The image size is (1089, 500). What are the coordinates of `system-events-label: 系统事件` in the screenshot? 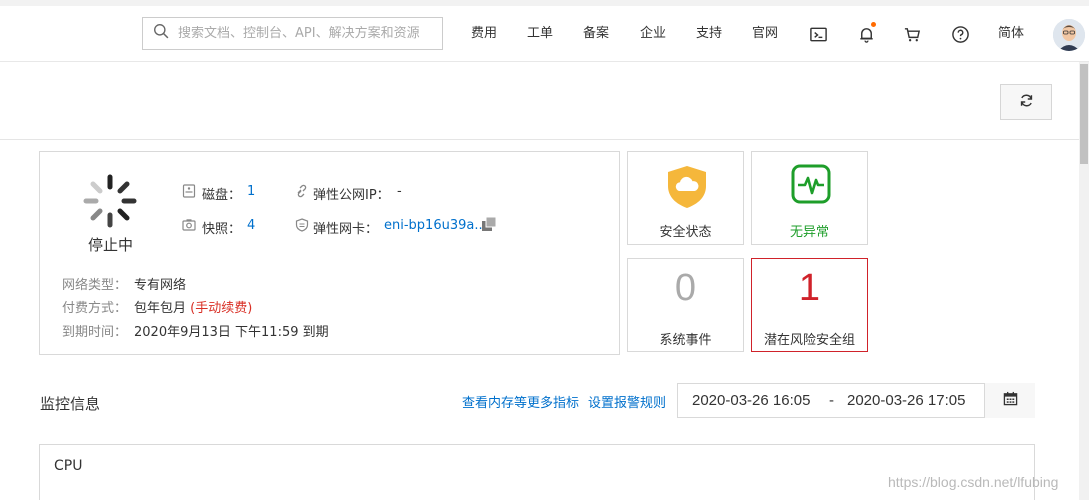 It's located at (685, 340).